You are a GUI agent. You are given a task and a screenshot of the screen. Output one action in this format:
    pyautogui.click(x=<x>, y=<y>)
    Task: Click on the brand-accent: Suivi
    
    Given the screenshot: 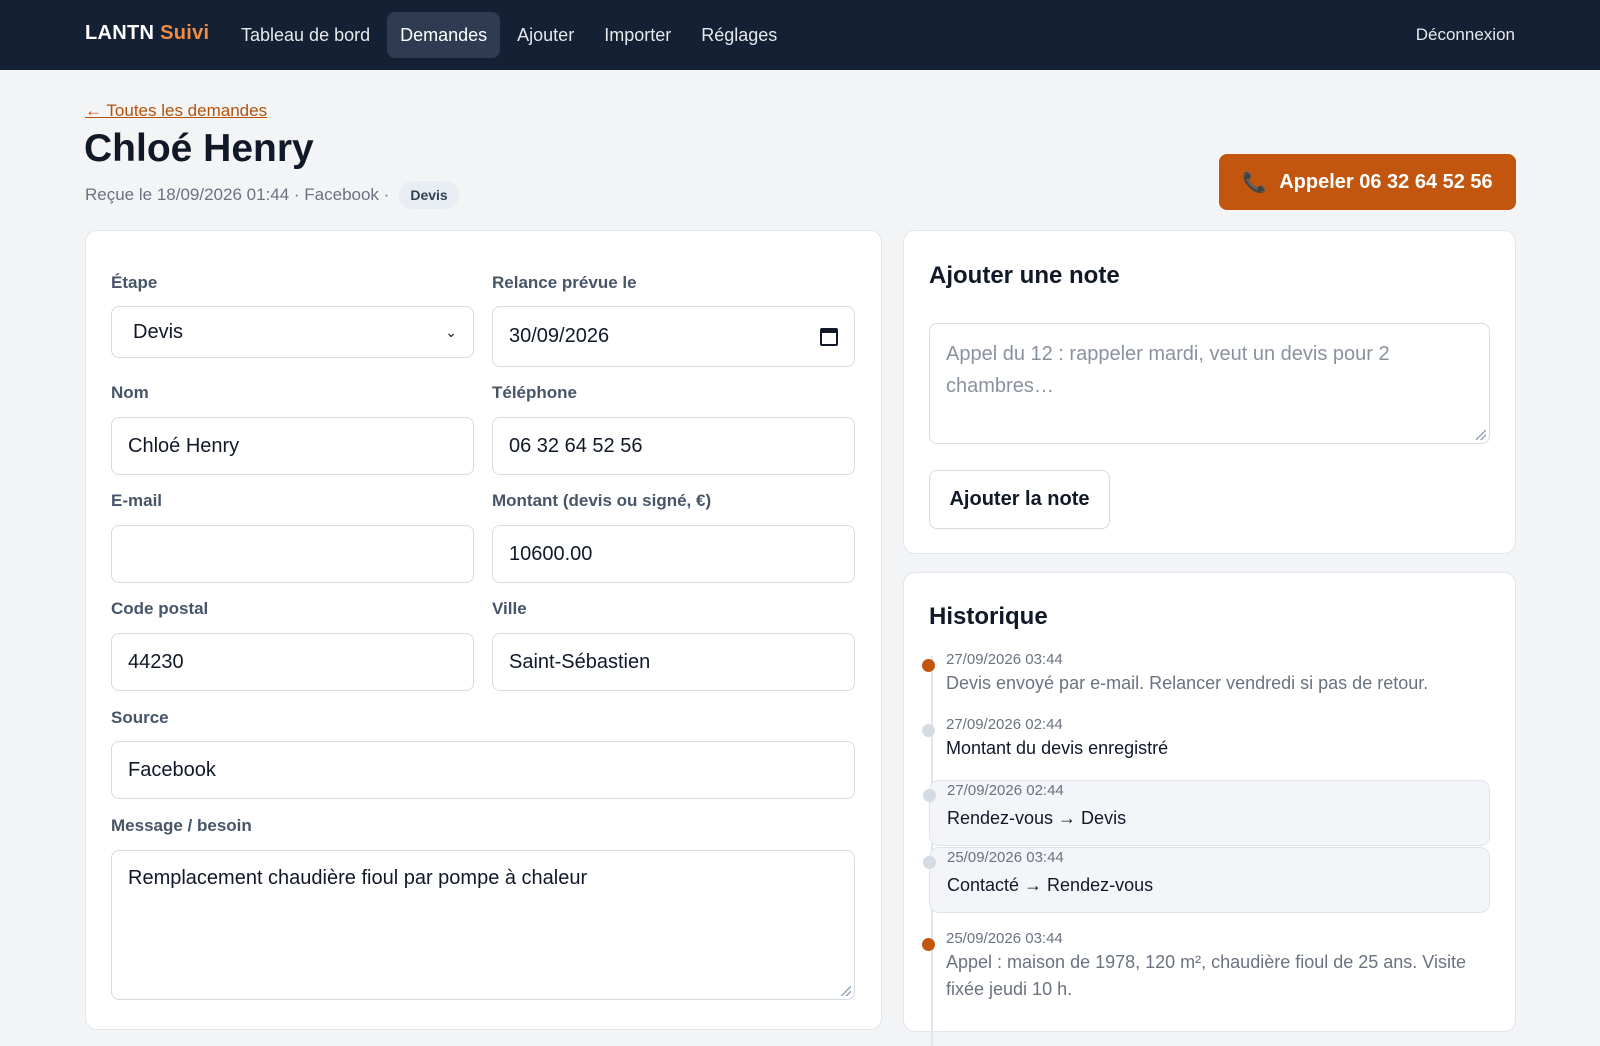 What is the action you would take?
    pyautogui.click(x=185, y=33)
    